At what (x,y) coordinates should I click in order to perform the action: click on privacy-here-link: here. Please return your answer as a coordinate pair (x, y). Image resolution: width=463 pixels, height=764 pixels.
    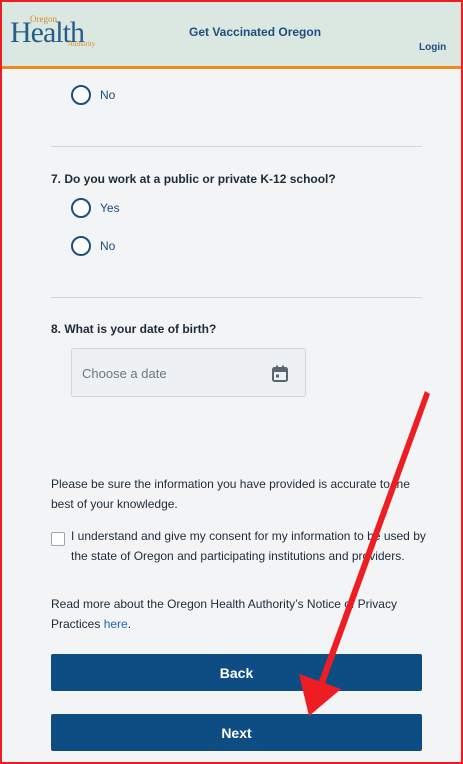
    Looking at the image, I should click on (116, 624).